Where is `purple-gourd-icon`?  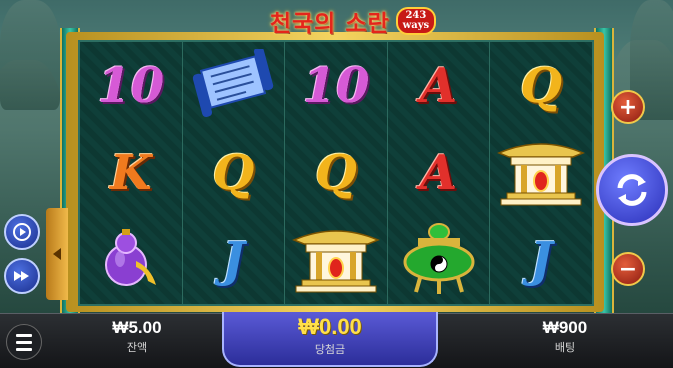 purple-gourd-icon is located at coordinates (131, 260).